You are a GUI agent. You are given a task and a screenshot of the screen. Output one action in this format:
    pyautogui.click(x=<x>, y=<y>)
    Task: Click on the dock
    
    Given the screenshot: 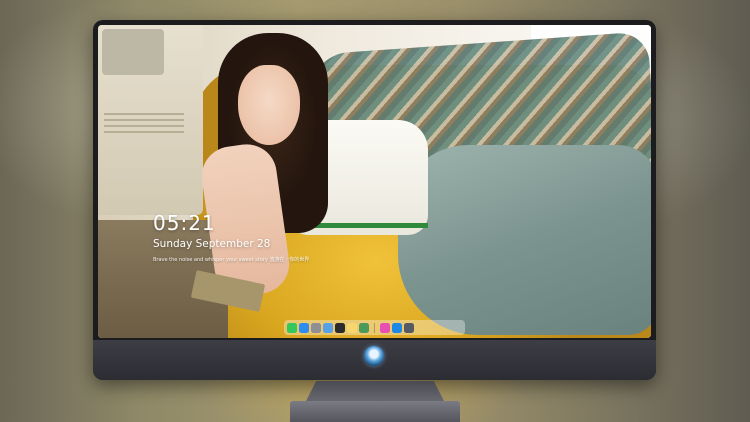 What is the action you would take?
    pyautogui.click(x=374, y=327)
    